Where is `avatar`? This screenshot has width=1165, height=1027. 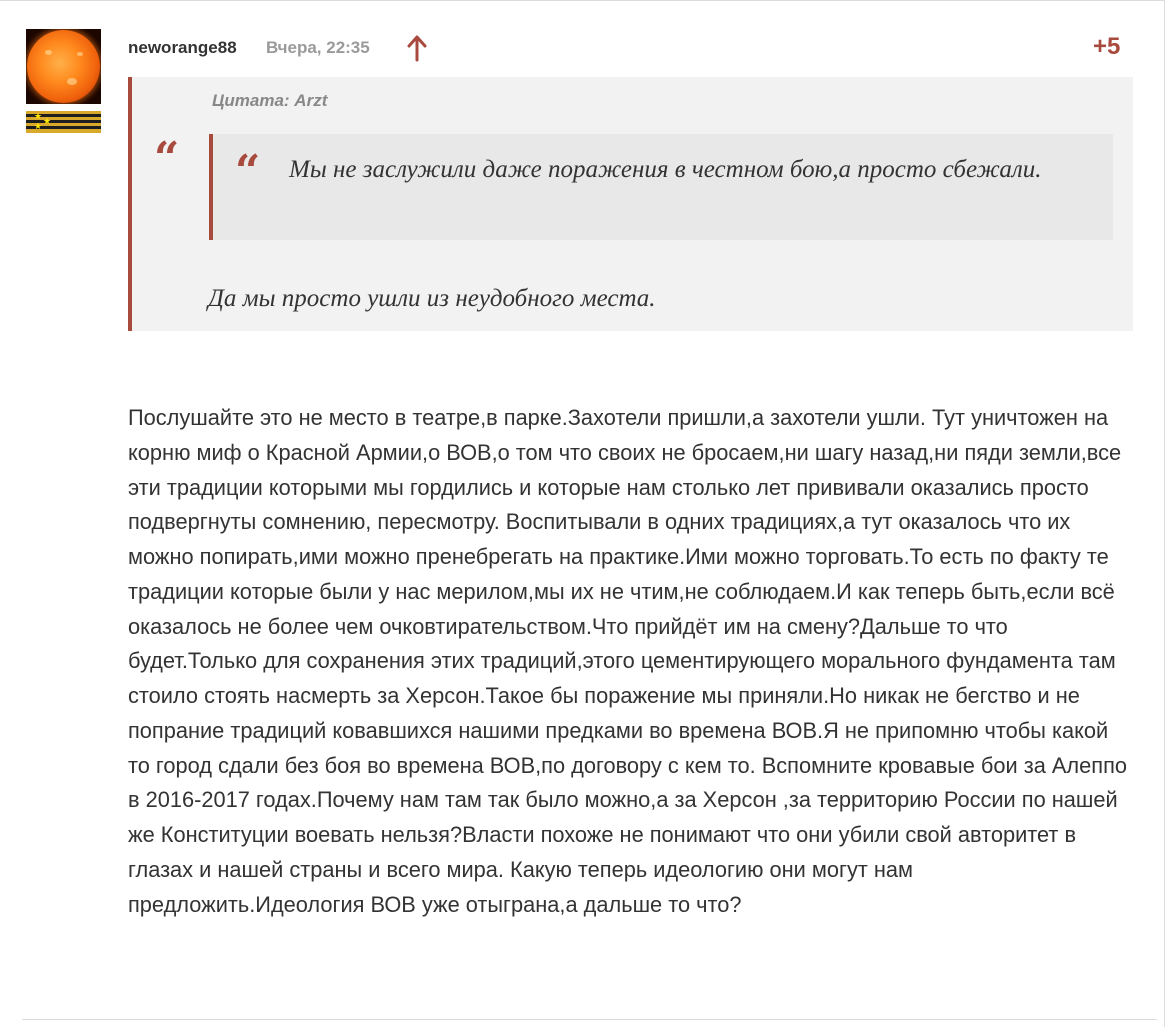
avatar is located at coordinates (63, 66).